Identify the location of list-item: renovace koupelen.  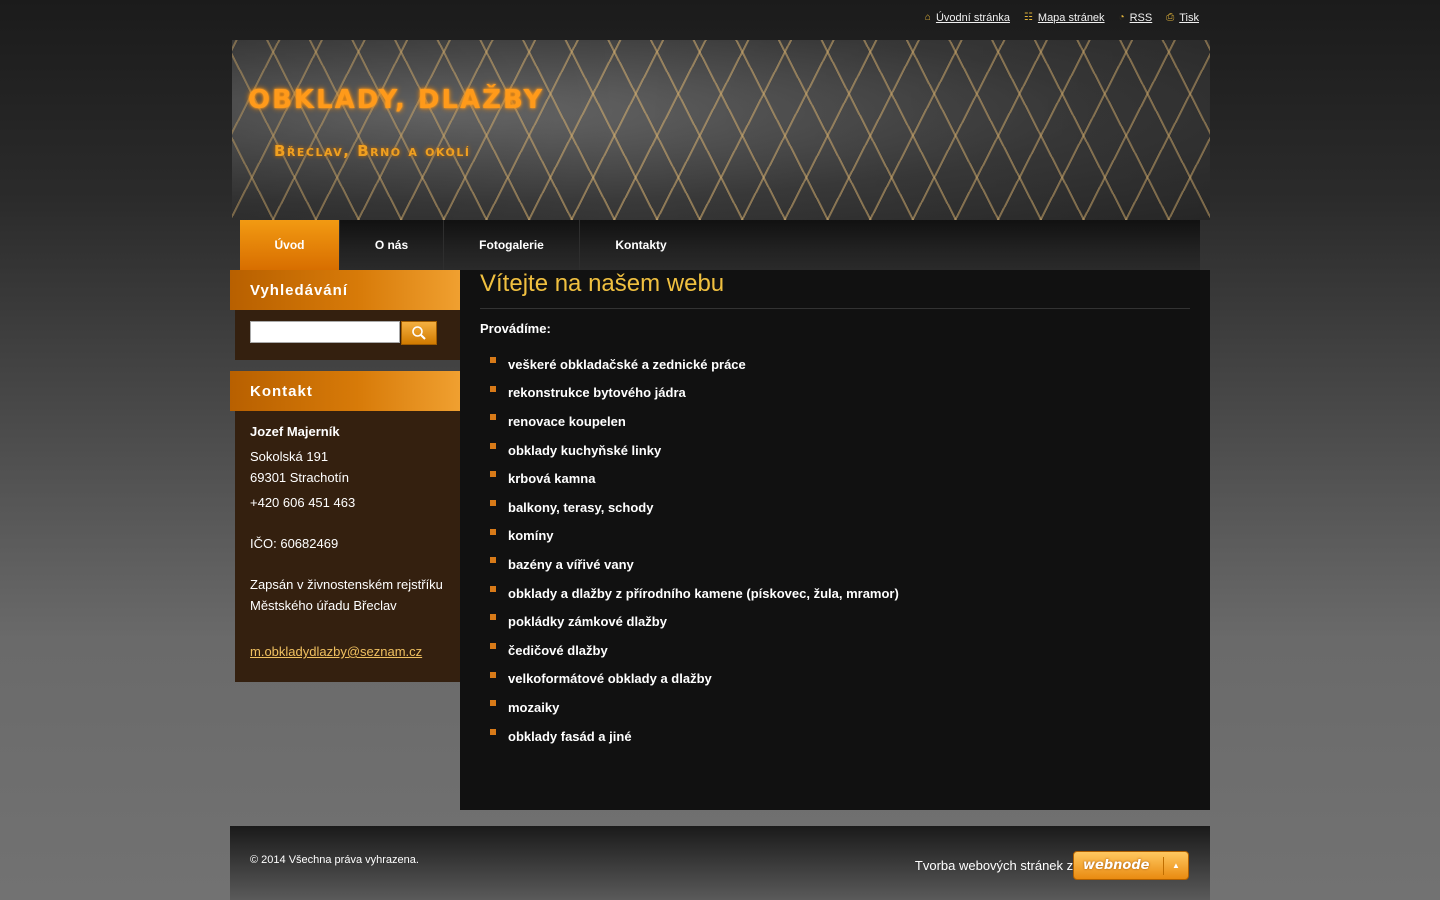
(694, 421).